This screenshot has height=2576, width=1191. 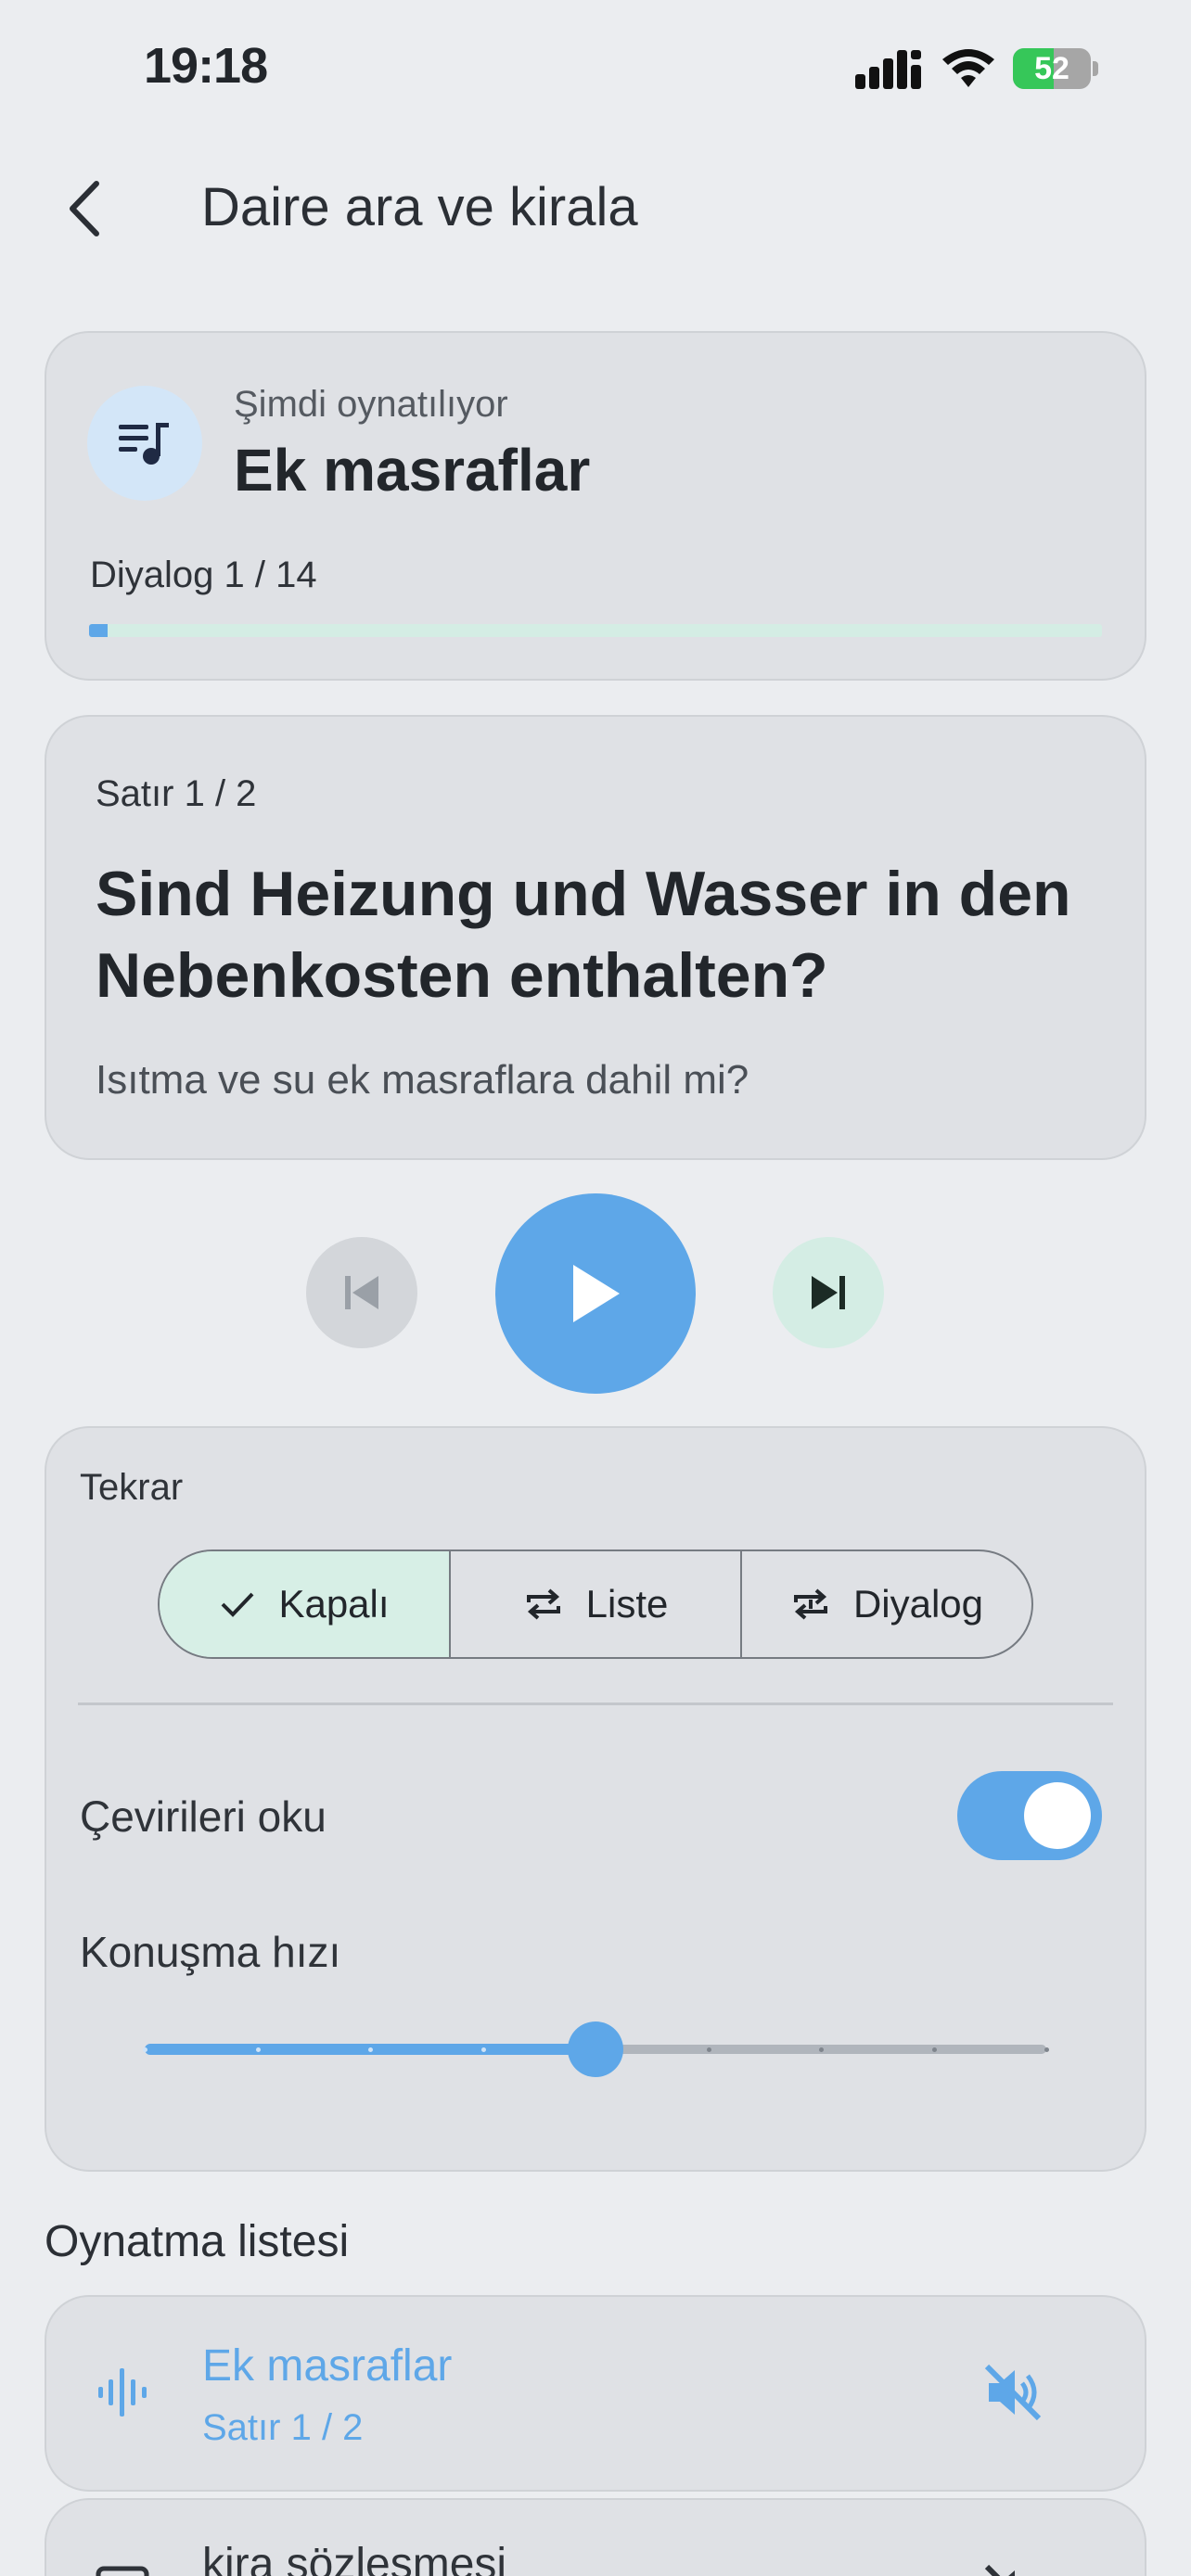 I want to click on battery-level: 52, so click(x=1051, y=68).